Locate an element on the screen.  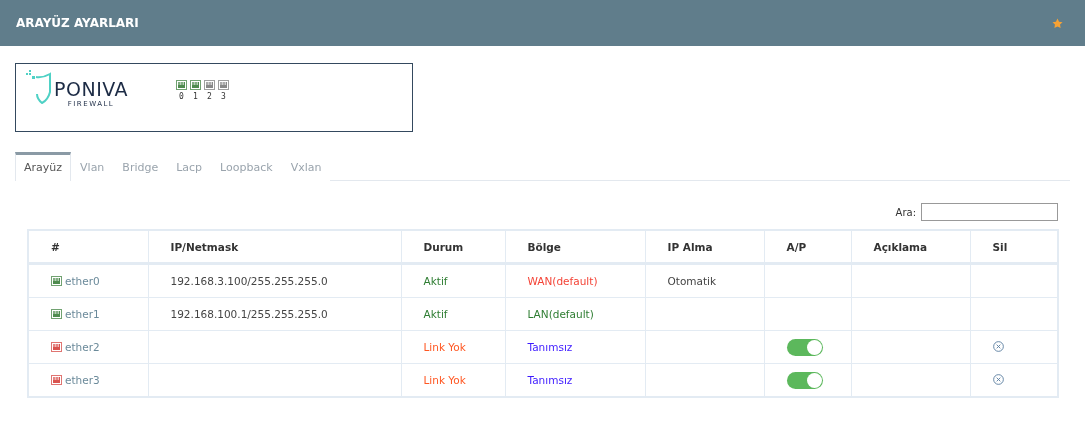
zone-text: LAN(default) is located at coordinates (560, 314).